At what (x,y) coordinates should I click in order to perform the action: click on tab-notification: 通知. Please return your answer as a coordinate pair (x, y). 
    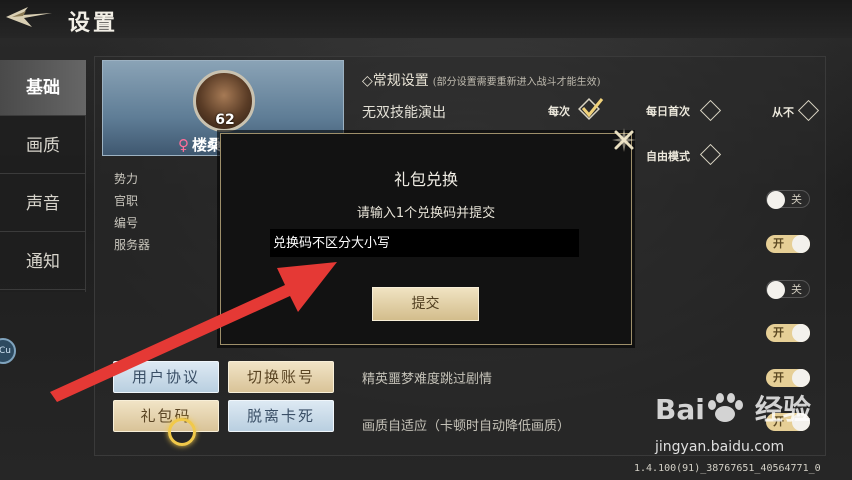
    Looking at the image, I should click on (43, 262).